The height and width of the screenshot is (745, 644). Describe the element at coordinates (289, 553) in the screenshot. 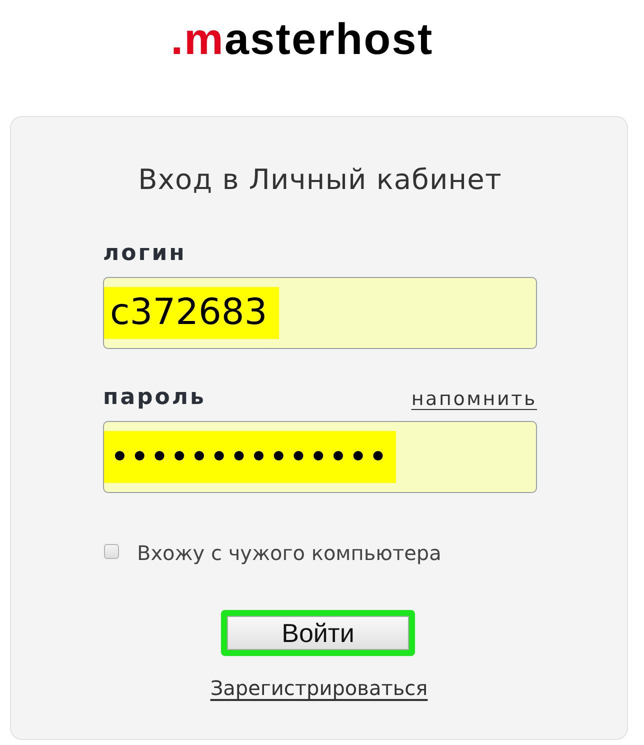

I see `checkbox-label: Вхожу с чужого компьютера` at that location.